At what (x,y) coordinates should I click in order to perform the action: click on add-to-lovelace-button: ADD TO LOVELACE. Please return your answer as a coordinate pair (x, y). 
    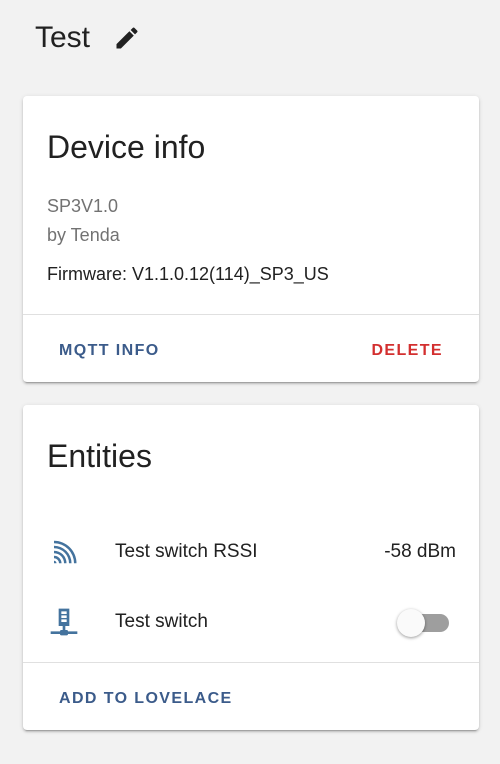
    Looking at the image, I should click on (146, 699).